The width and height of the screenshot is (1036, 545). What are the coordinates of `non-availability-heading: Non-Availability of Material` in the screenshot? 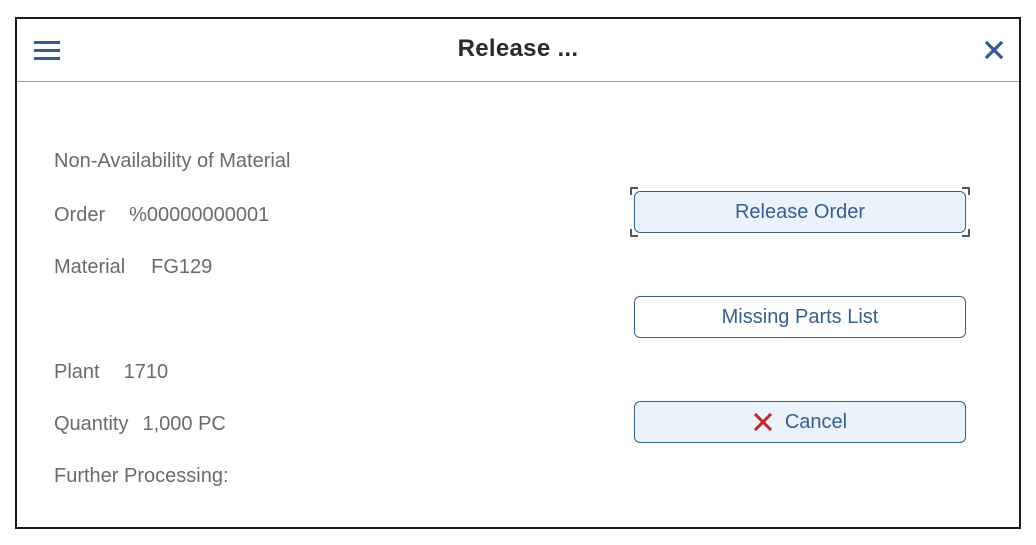 It's located at (172, 161).